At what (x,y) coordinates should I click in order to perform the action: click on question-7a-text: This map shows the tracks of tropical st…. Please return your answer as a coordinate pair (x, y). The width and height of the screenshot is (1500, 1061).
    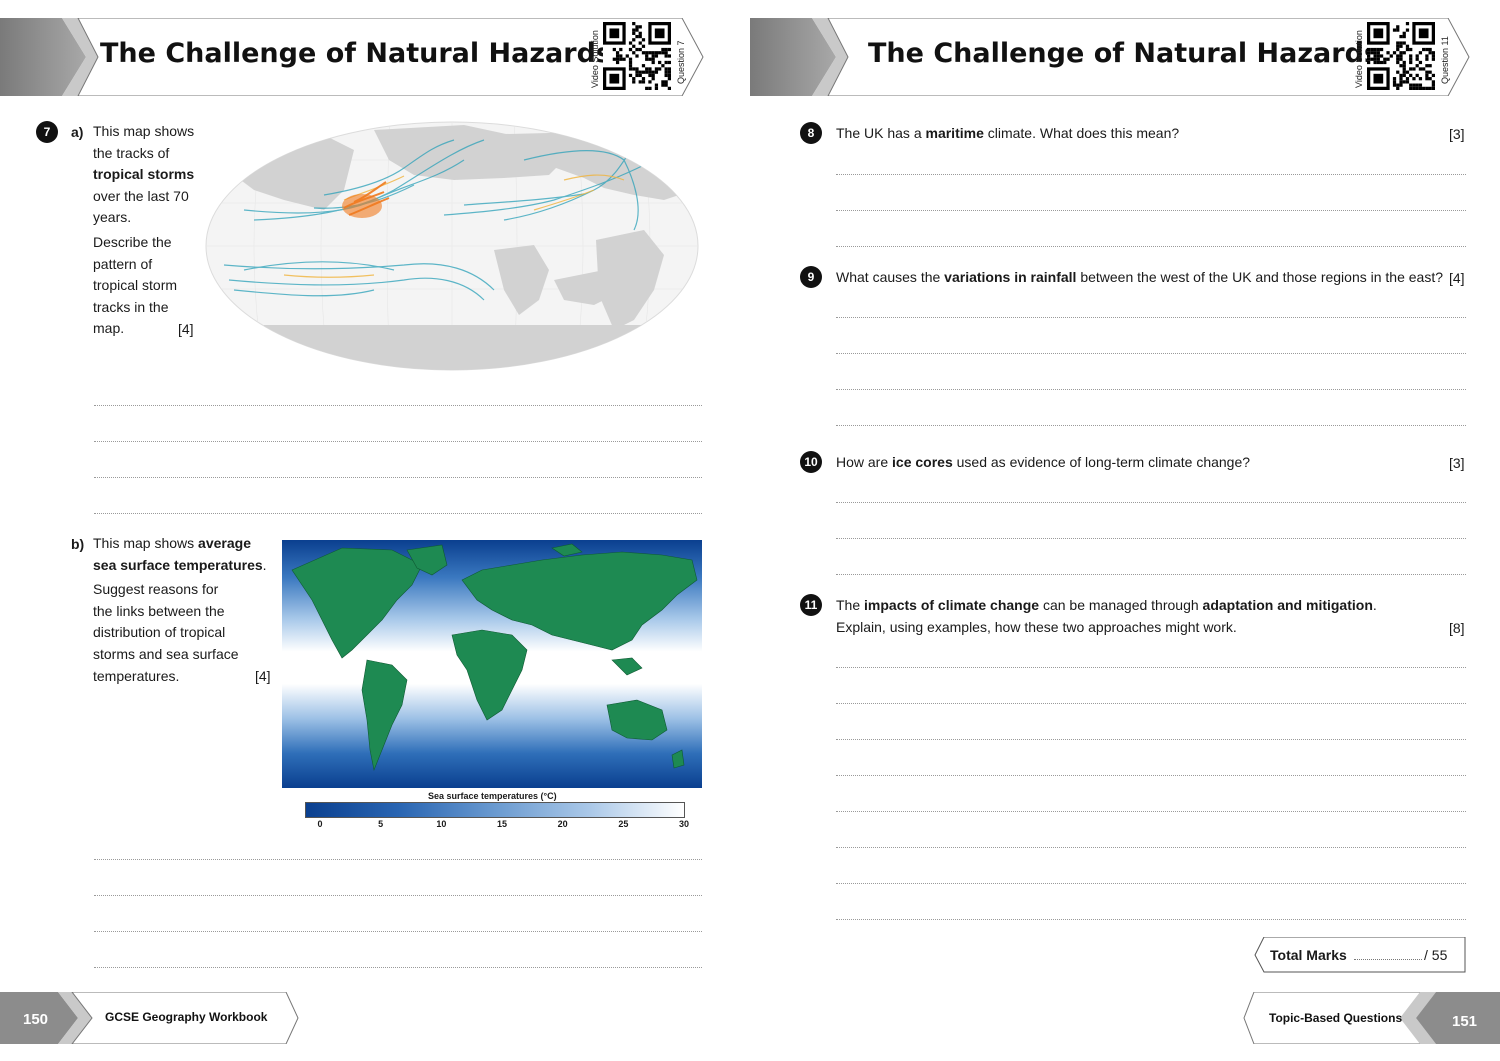
    Looking at the image, I should click on (144, 230).